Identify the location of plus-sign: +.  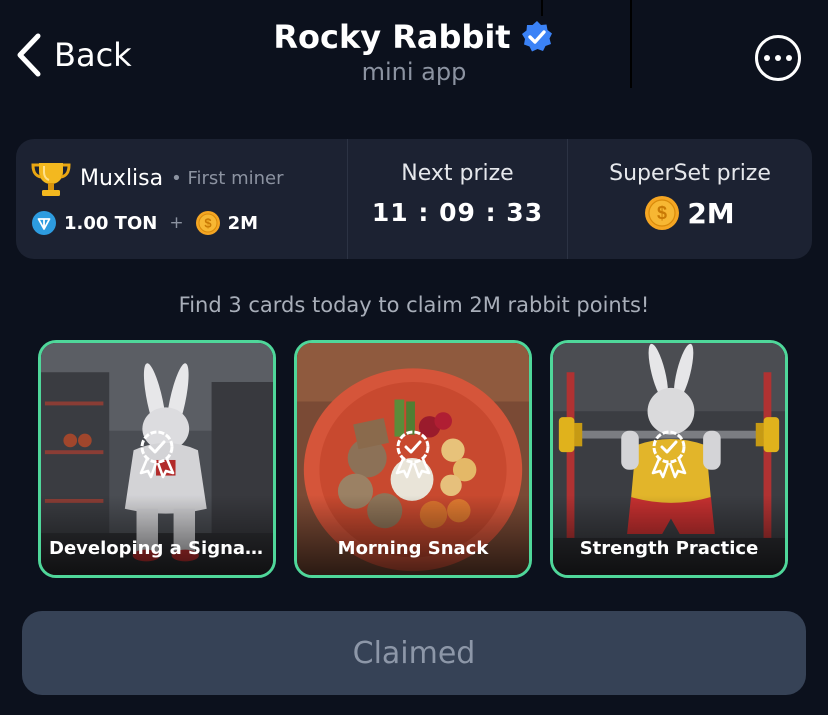
(176, 223).